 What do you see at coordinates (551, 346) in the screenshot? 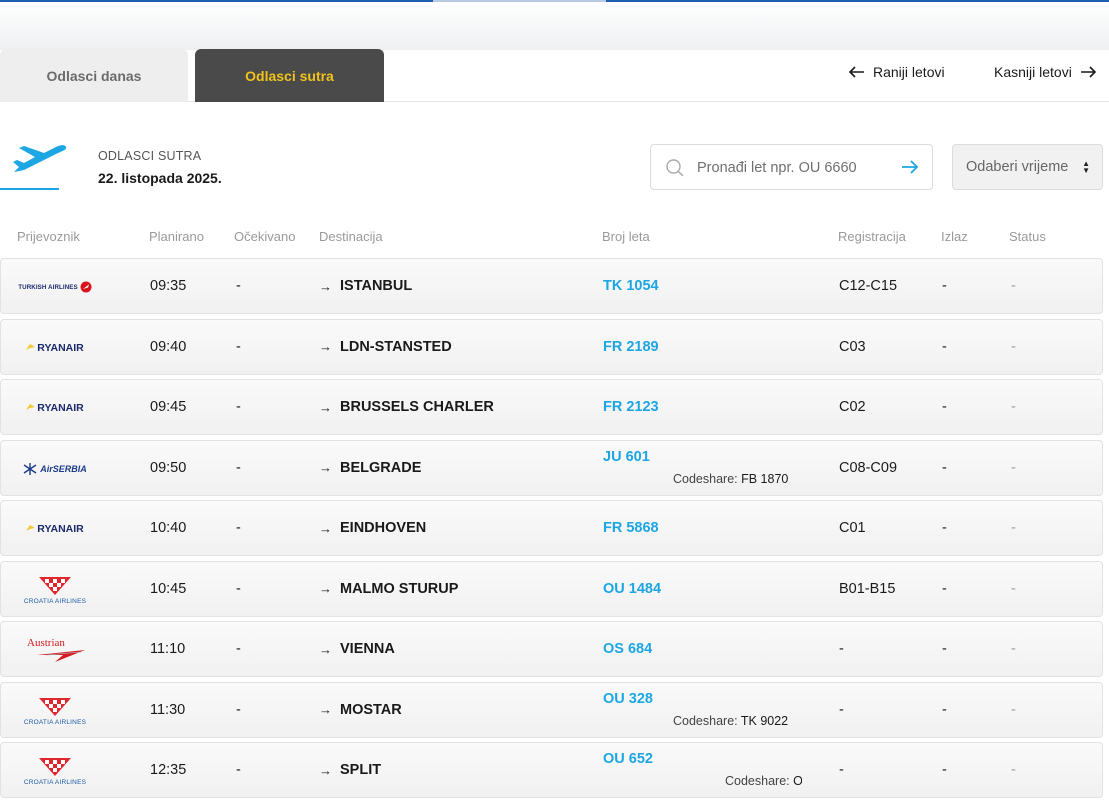
I see `flight-row: RYANAIR 09:40 - → LDN-STANSTED FR 2189 C03 - -` at bounding box center [551, 346].